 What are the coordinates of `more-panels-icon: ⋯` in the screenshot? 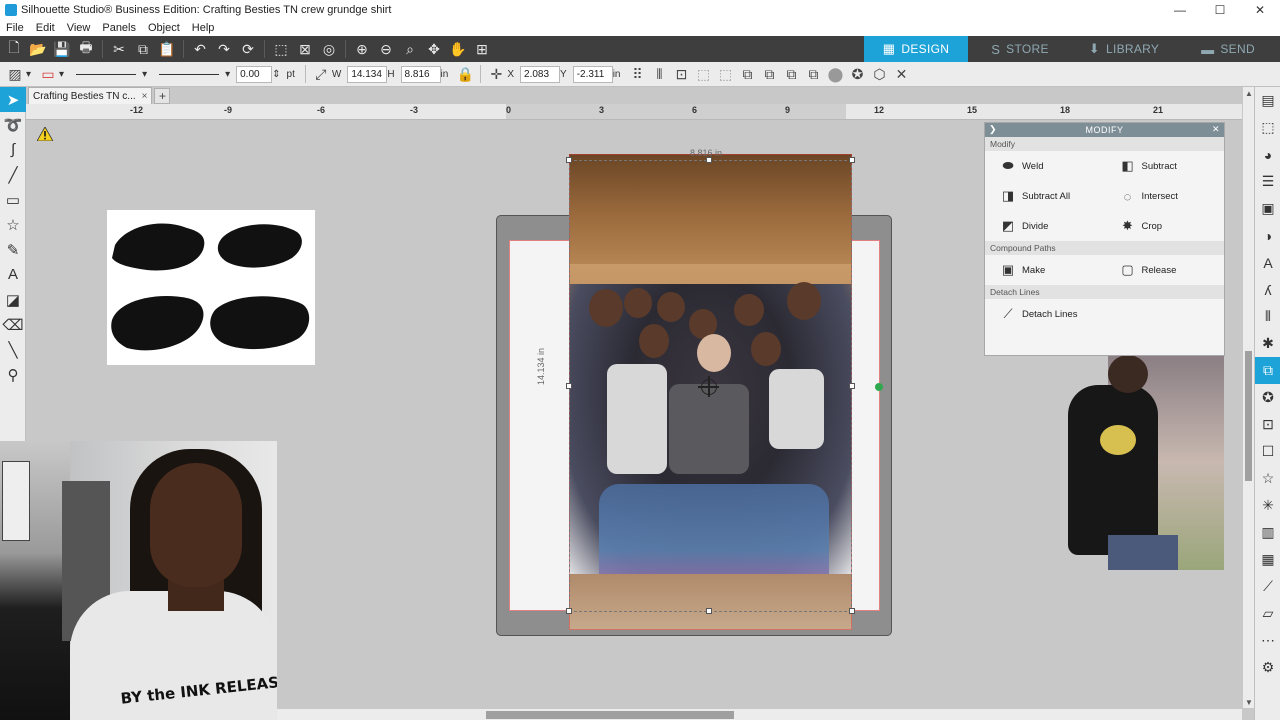 It's located at (1267, 640).